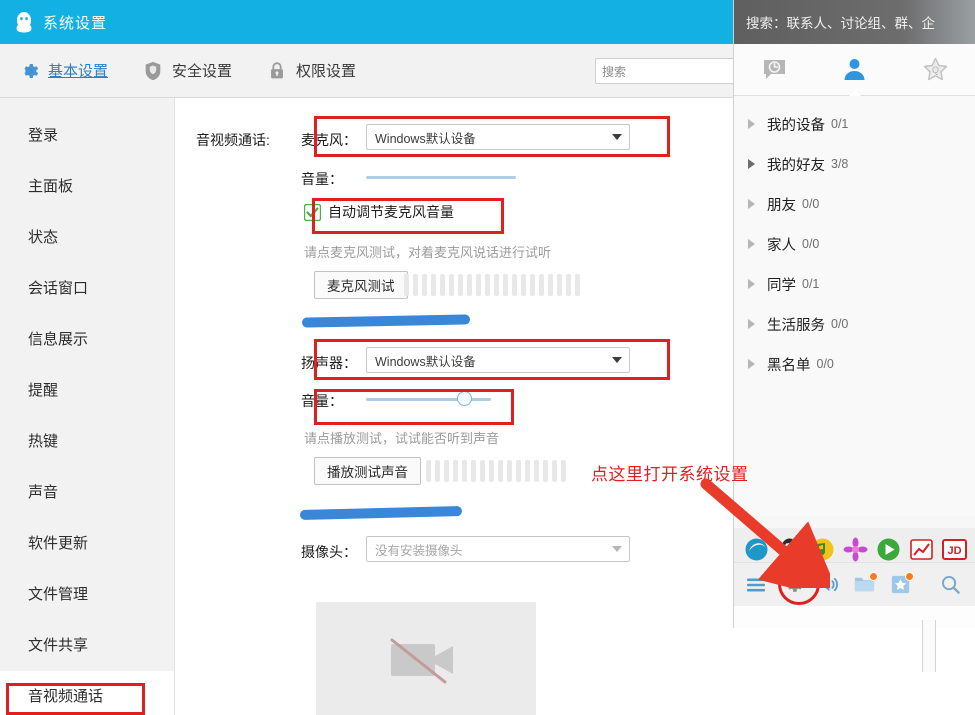 The width and height of the screenshot is (975, 715). What do you see at coordinates (326, 71) in the screenshot?
I see `tab-permission-settings-label: 权限设置` at bounding box center [326, 71].